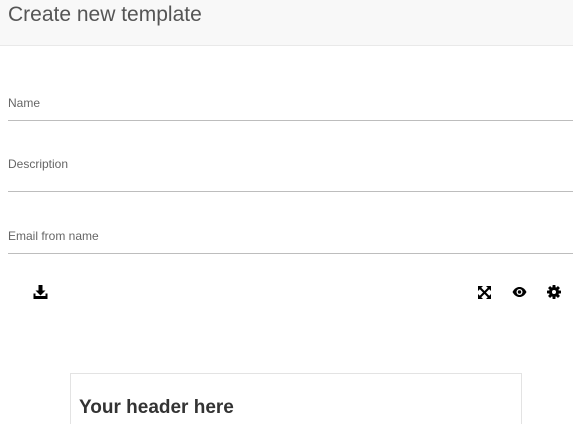 This screenshot has height=424, width=573. What do you see at coordinates (290, 179) in the screenshot?
I see `description-input` at bounding box center [290, 179].